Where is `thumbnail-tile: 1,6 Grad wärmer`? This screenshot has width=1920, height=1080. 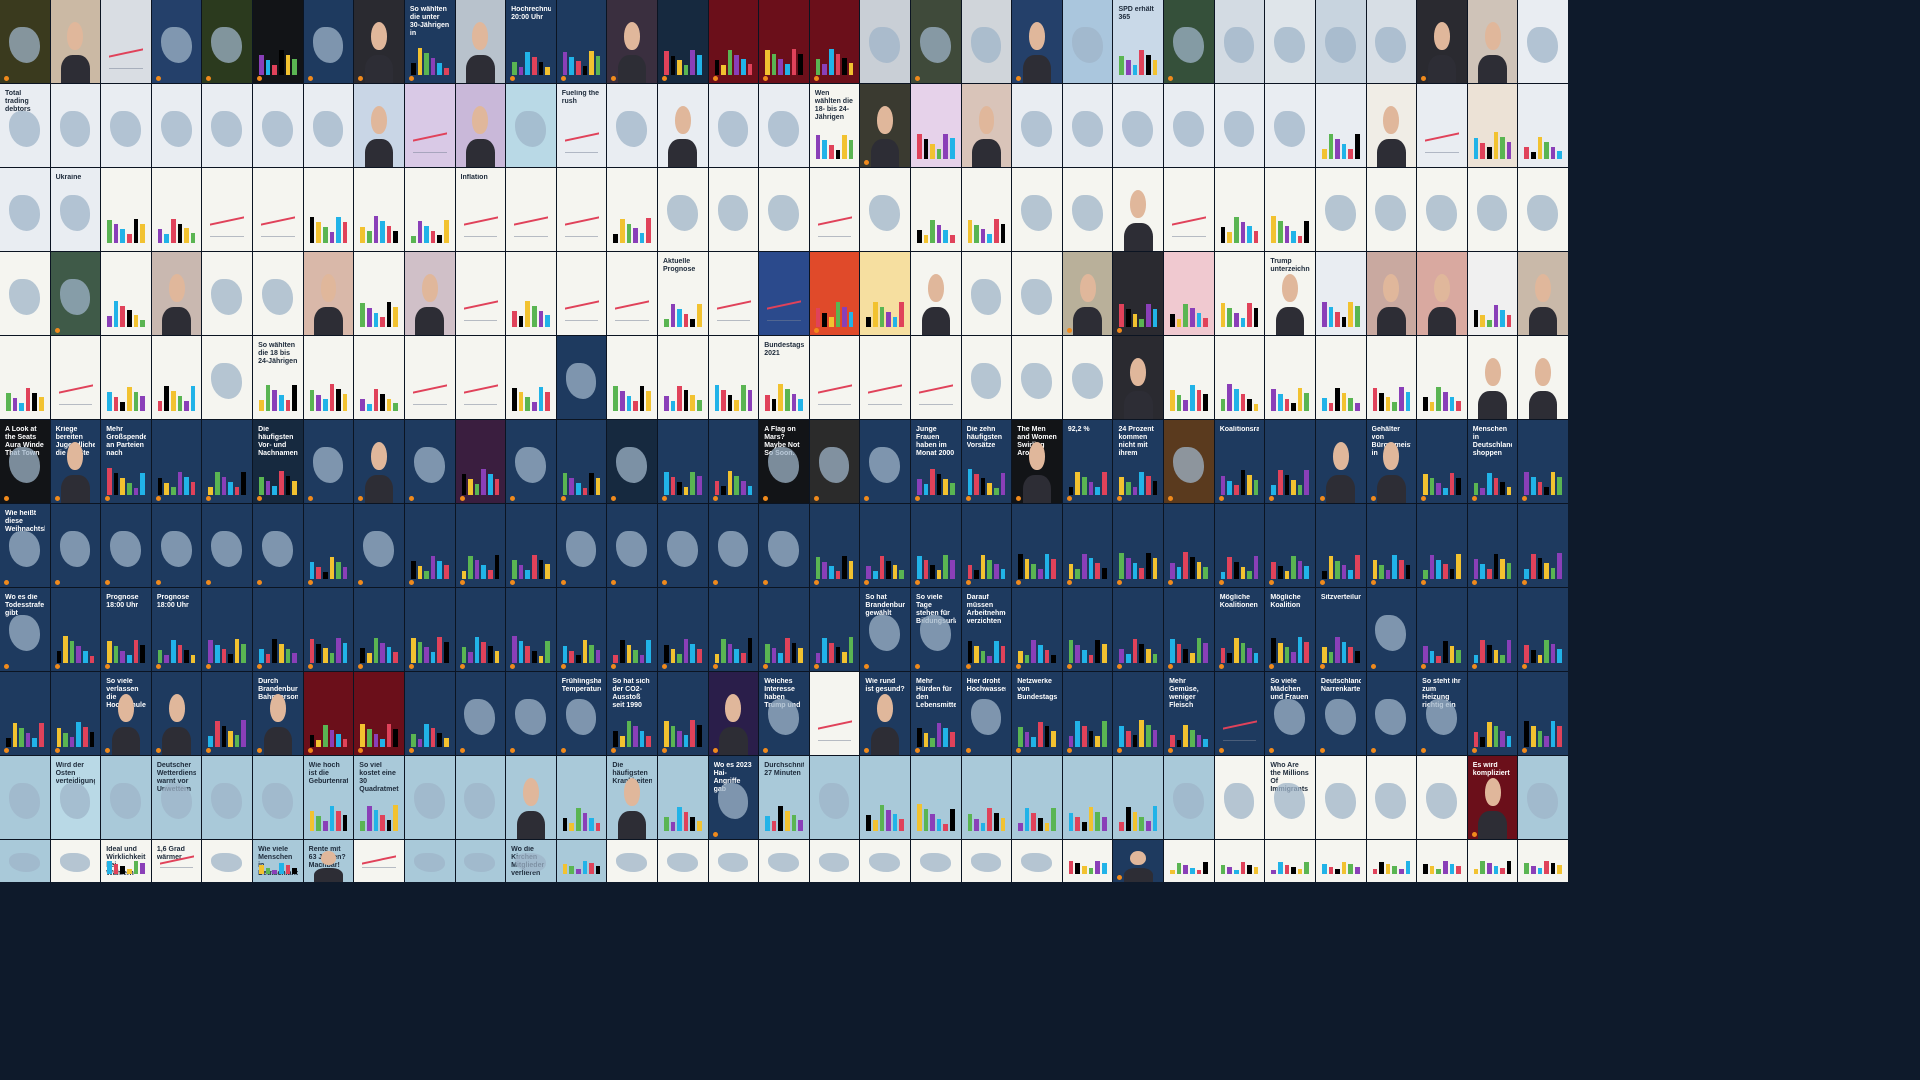 thumbnail-tile: 1,6 Grad wärmer is located at coordinates (176, 861).